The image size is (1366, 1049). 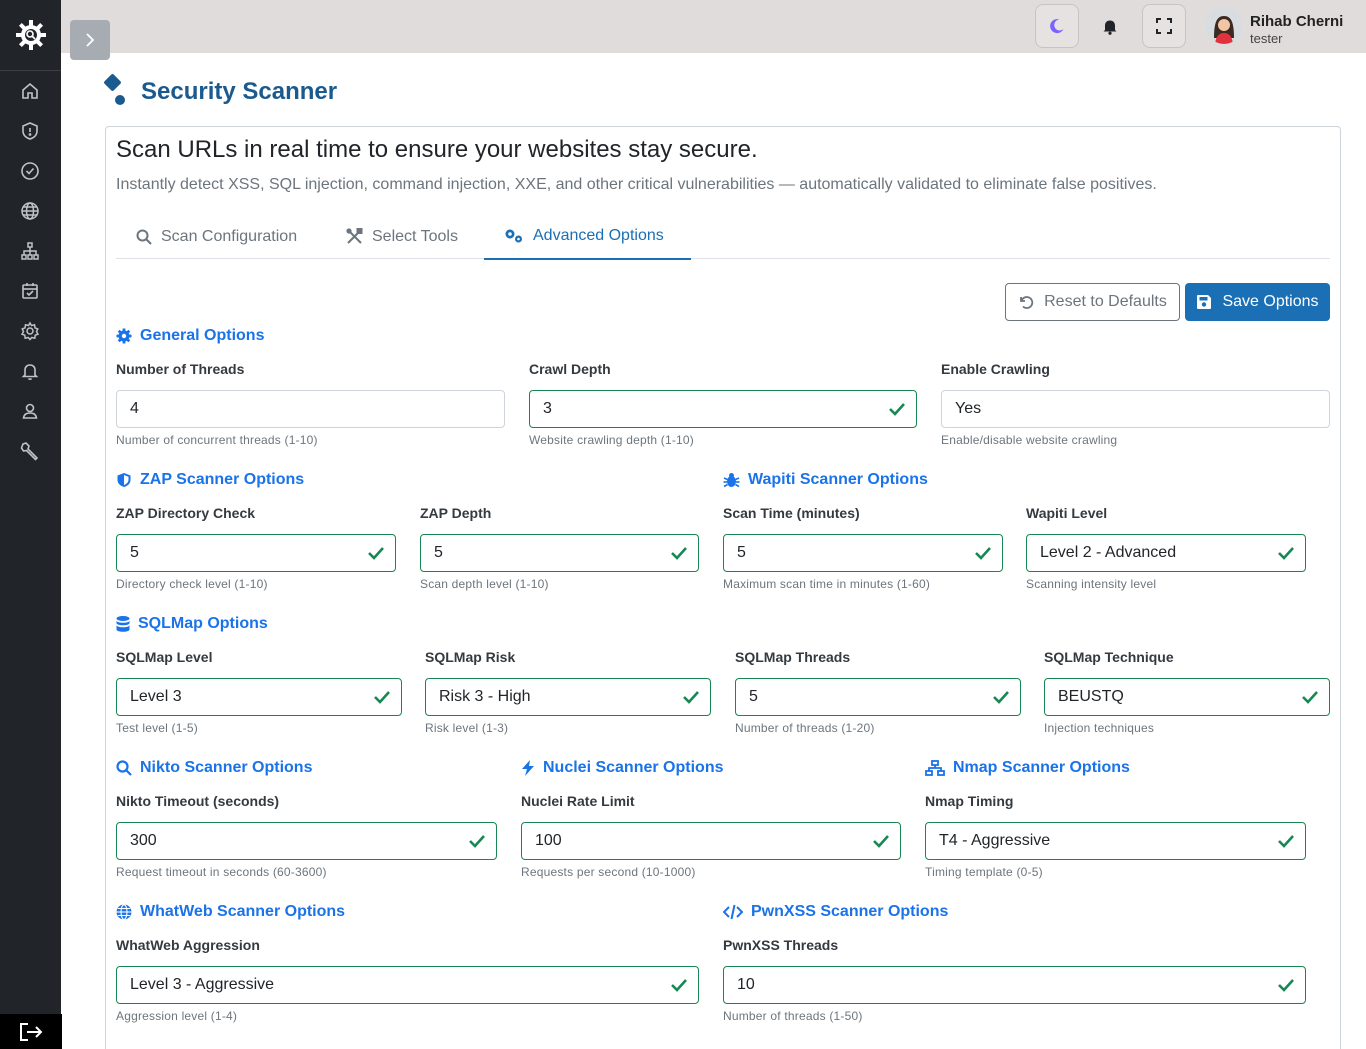 What do you see at coordinates (30, 91) in the screenshot?
I see `home-icon` at bounding box center [30, 91].